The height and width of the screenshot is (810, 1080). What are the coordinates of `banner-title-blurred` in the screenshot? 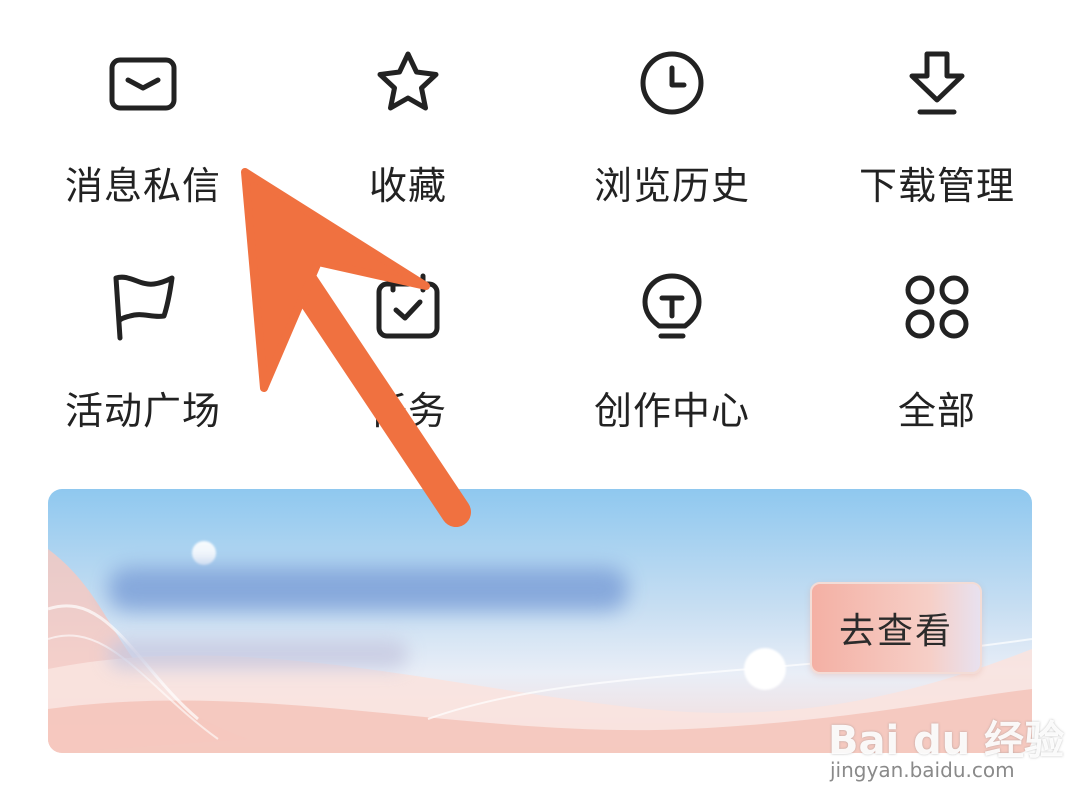 It's located at (368, 589).